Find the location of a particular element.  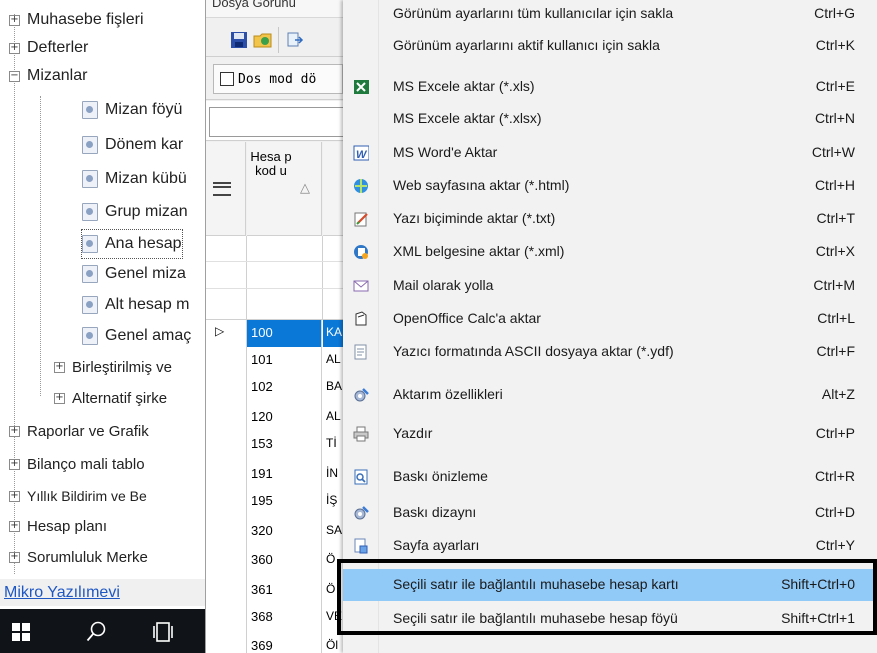

tree-item-mizanlar: − Mizanlar is located at coordinates (48, 76).